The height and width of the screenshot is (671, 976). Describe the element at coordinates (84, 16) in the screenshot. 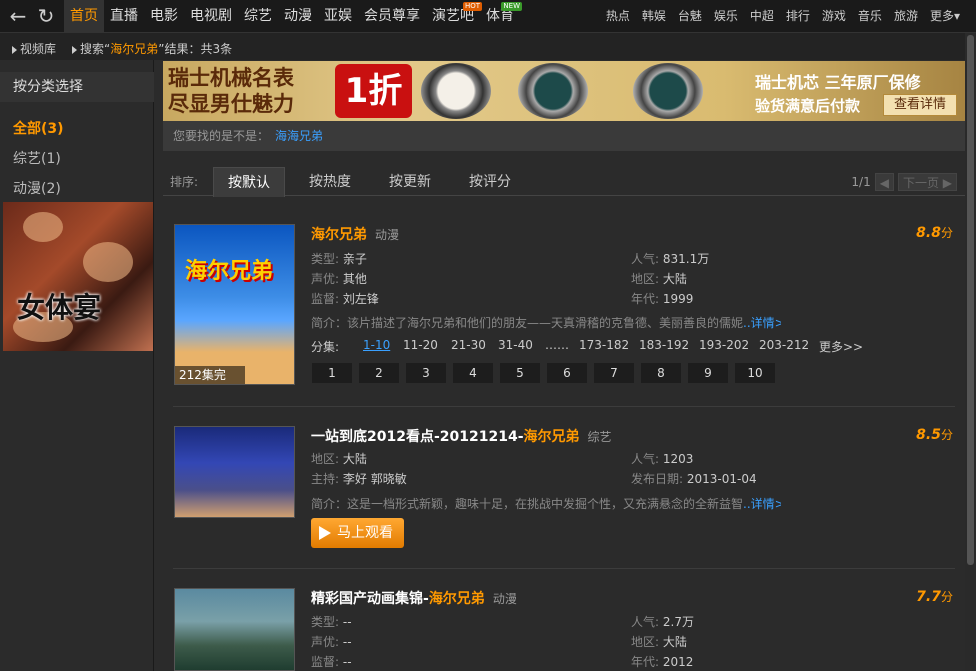

I see `nav-home: 首页` at that location.